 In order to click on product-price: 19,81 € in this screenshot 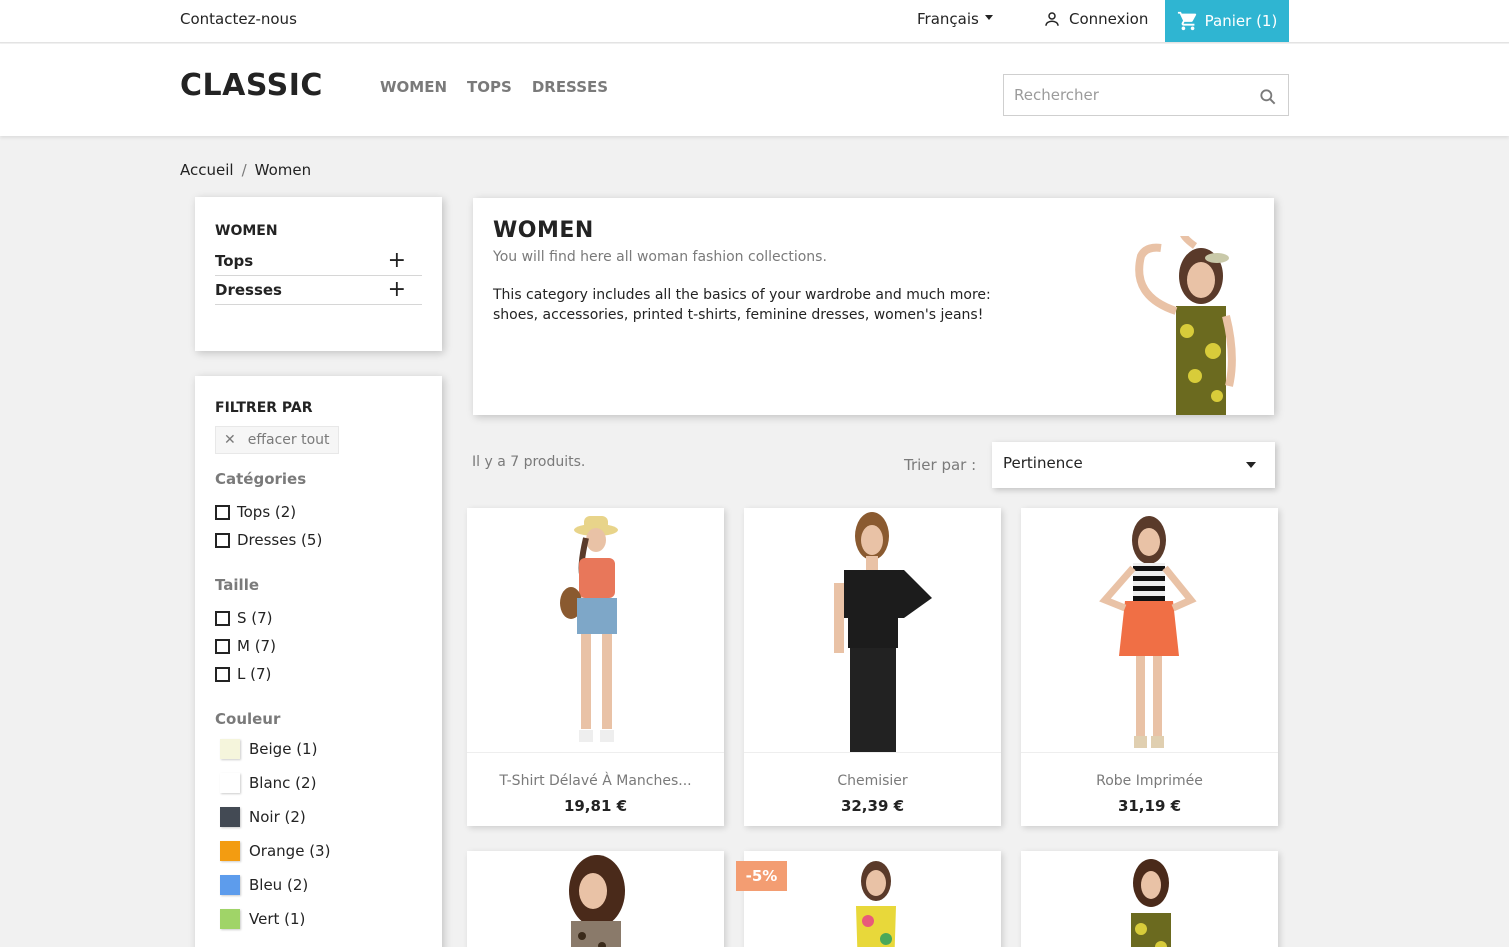, I will do `click(595, 806)`.